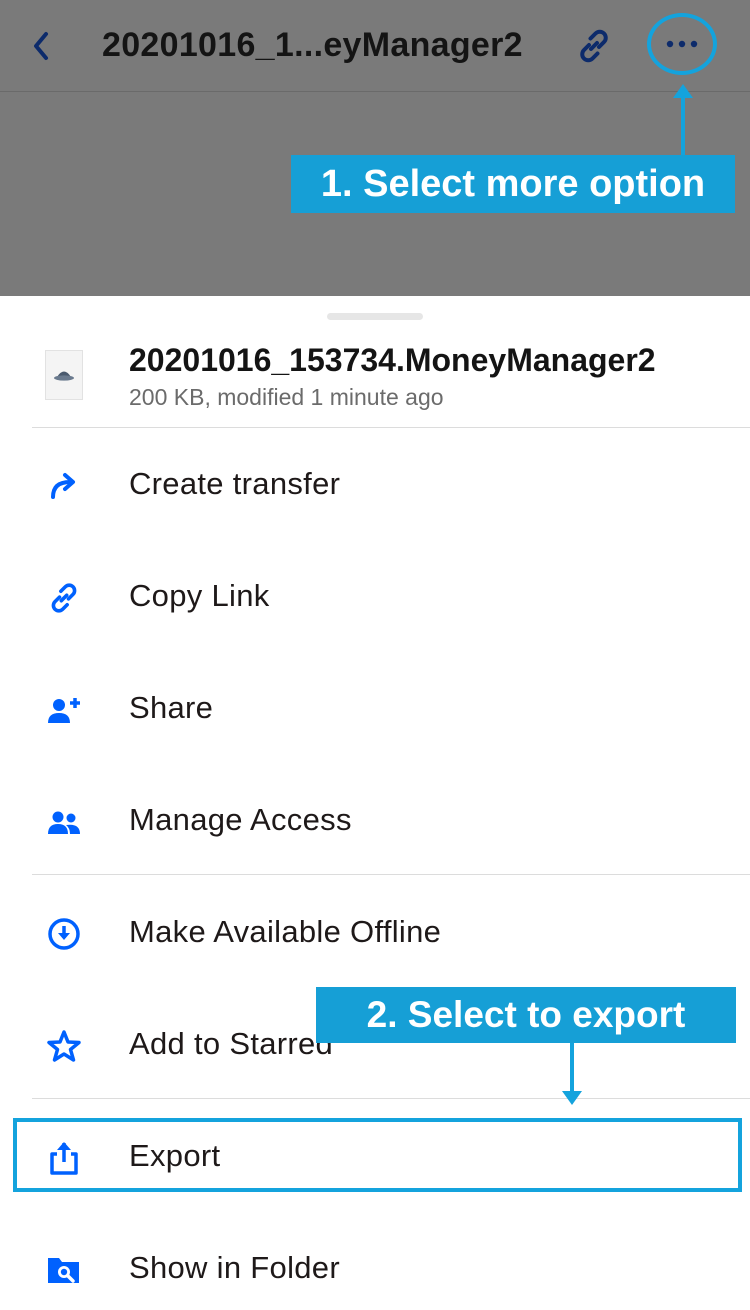 This screenshot has width=750, height=1310. Describe the element at coordinates (240, 819) in the screenshot. I see `menu-item-label: Manage Access` at that location.